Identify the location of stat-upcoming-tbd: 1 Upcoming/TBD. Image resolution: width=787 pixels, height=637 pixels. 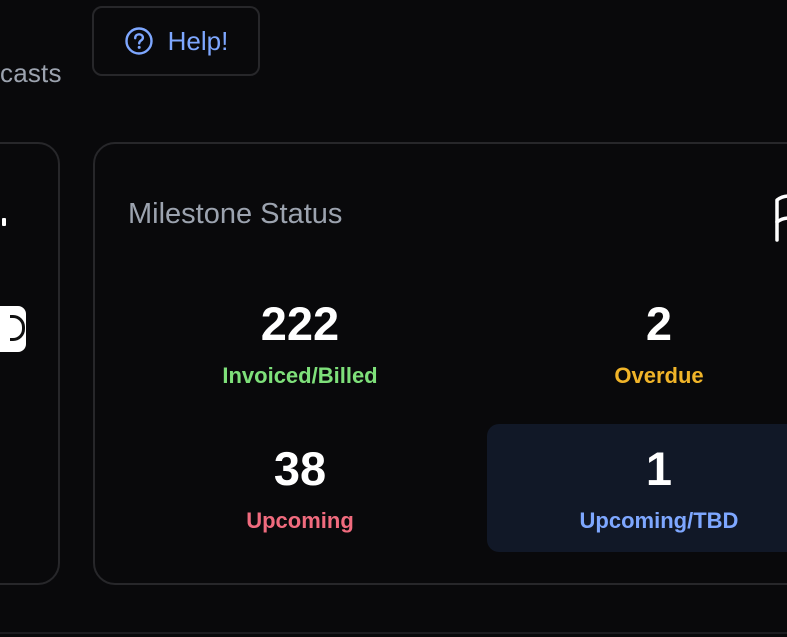
(637, 488).